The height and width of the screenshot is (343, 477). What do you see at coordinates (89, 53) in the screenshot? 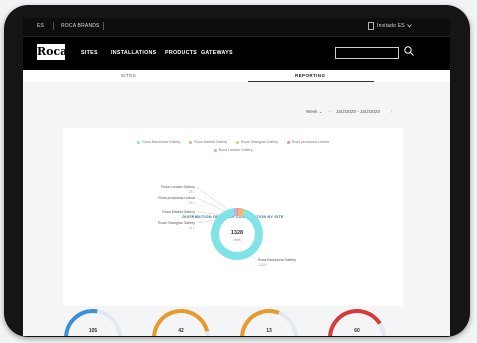
I see `nav-sites: SITES` at bounding box center [89, 53].